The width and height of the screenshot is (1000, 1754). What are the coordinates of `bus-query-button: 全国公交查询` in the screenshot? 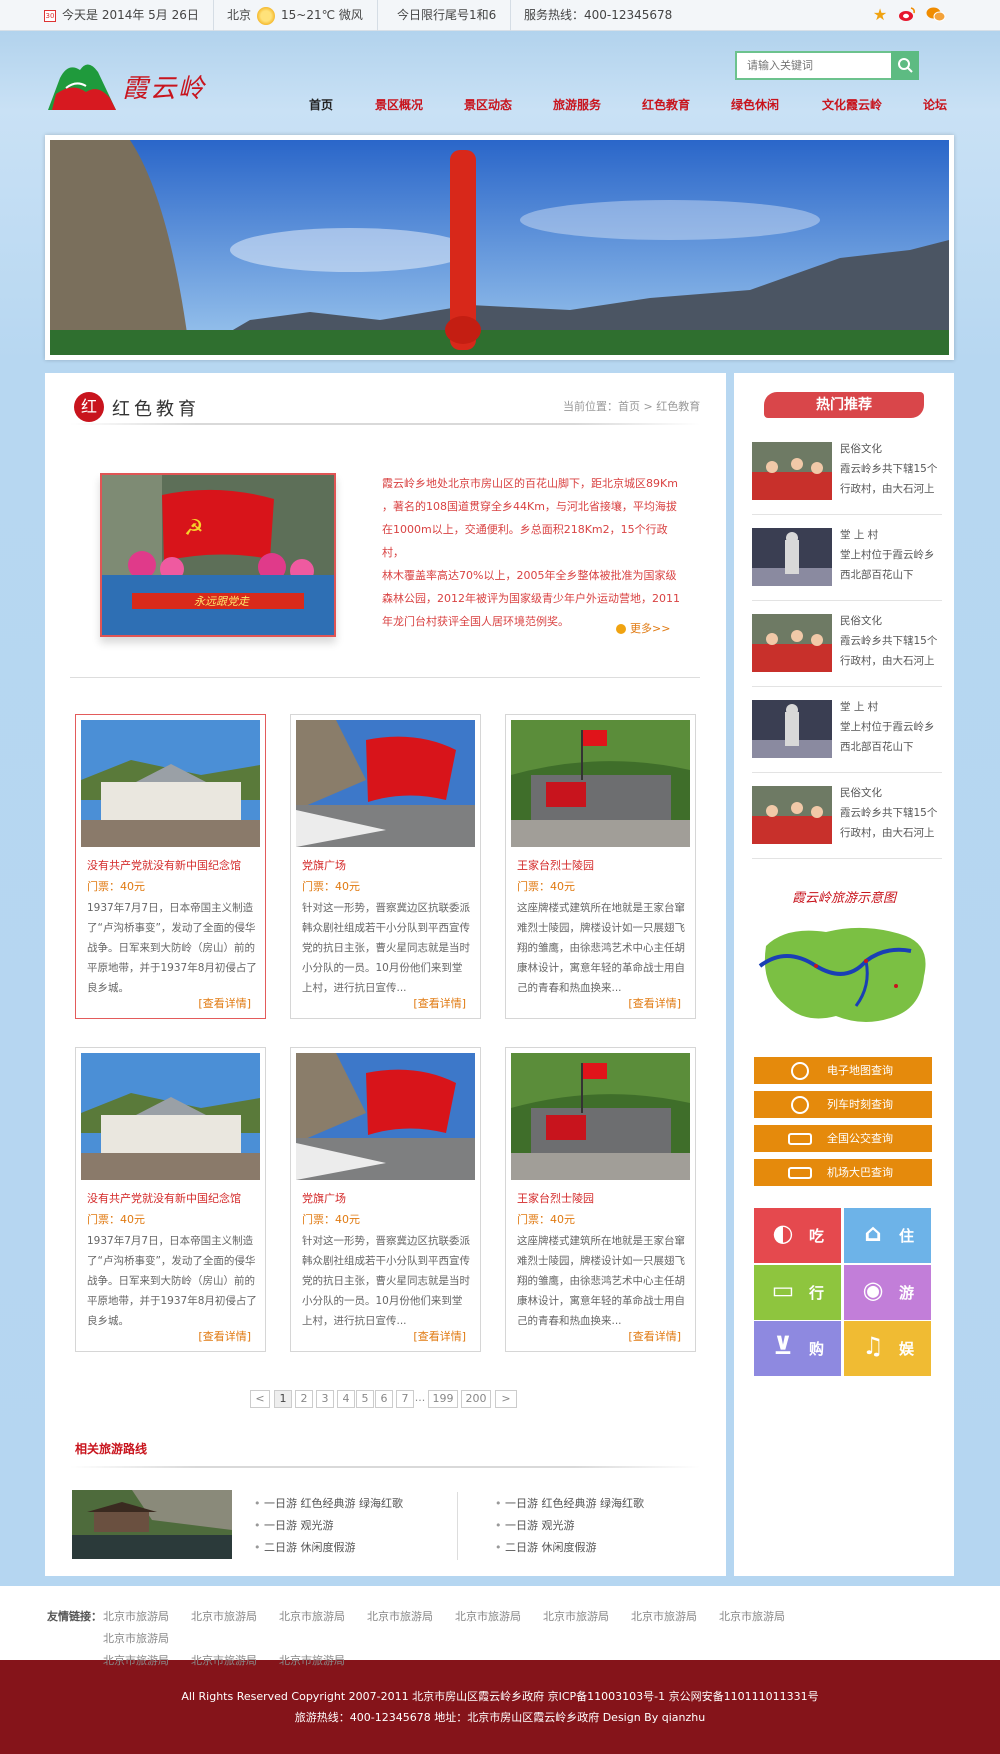 It's located at (843, 1138).